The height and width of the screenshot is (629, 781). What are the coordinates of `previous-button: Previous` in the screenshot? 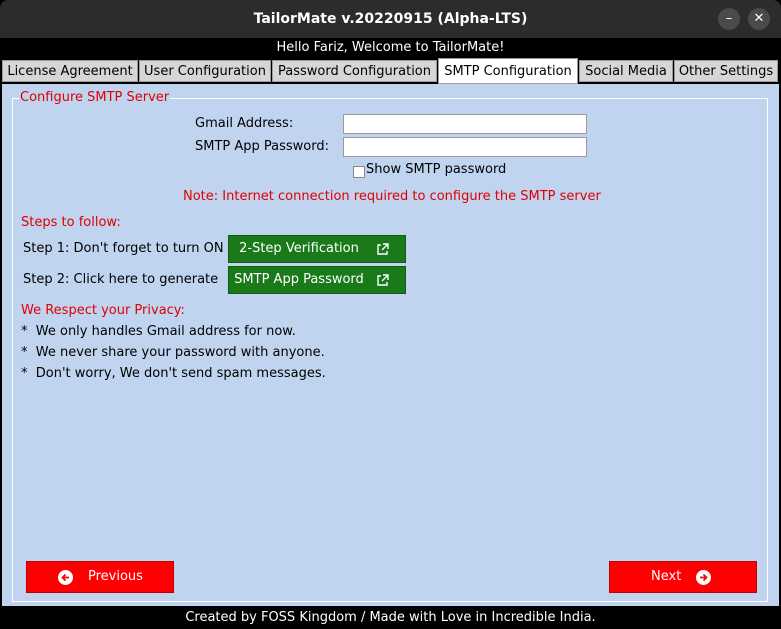 It's located at (100, 577).